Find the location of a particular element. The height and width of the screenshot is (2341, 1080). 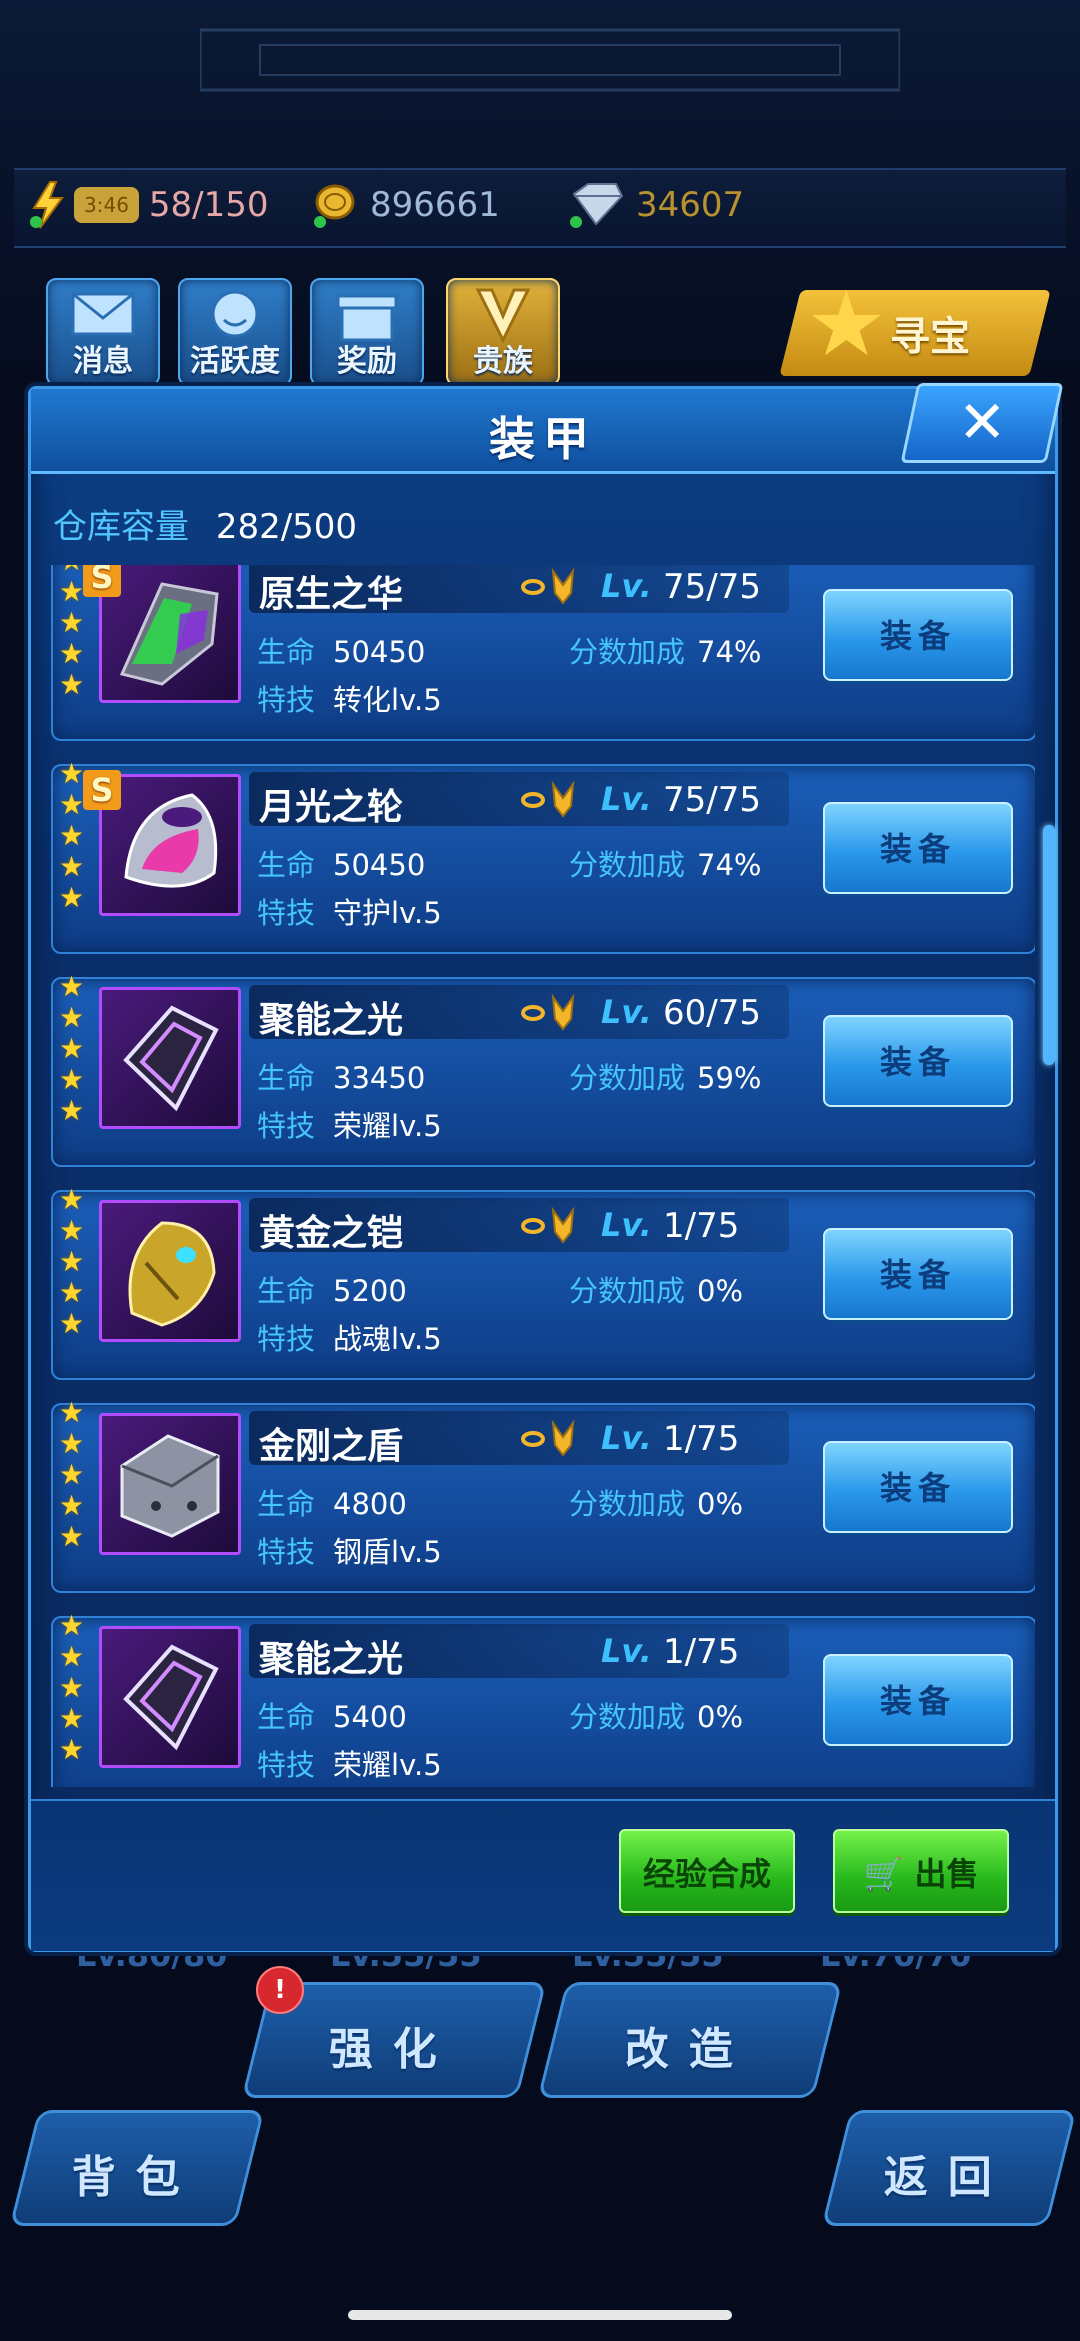

gold-resource: 896661 is located at coordinates (405, 205).